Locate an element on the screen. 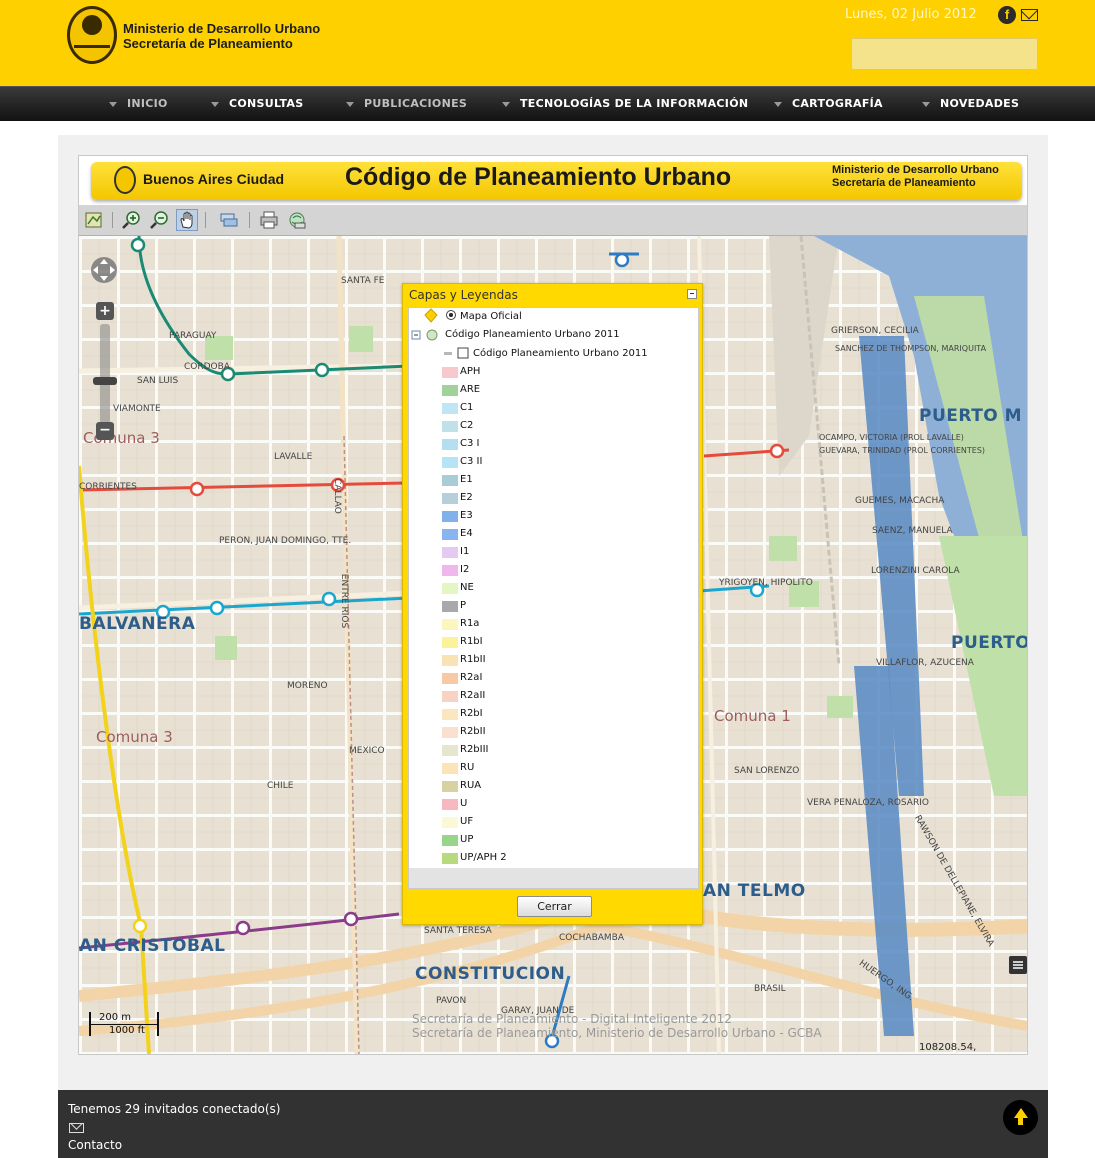 This screenshot has height=1158, width=1095. map-overview-icon is located at coordinates (94, 220).